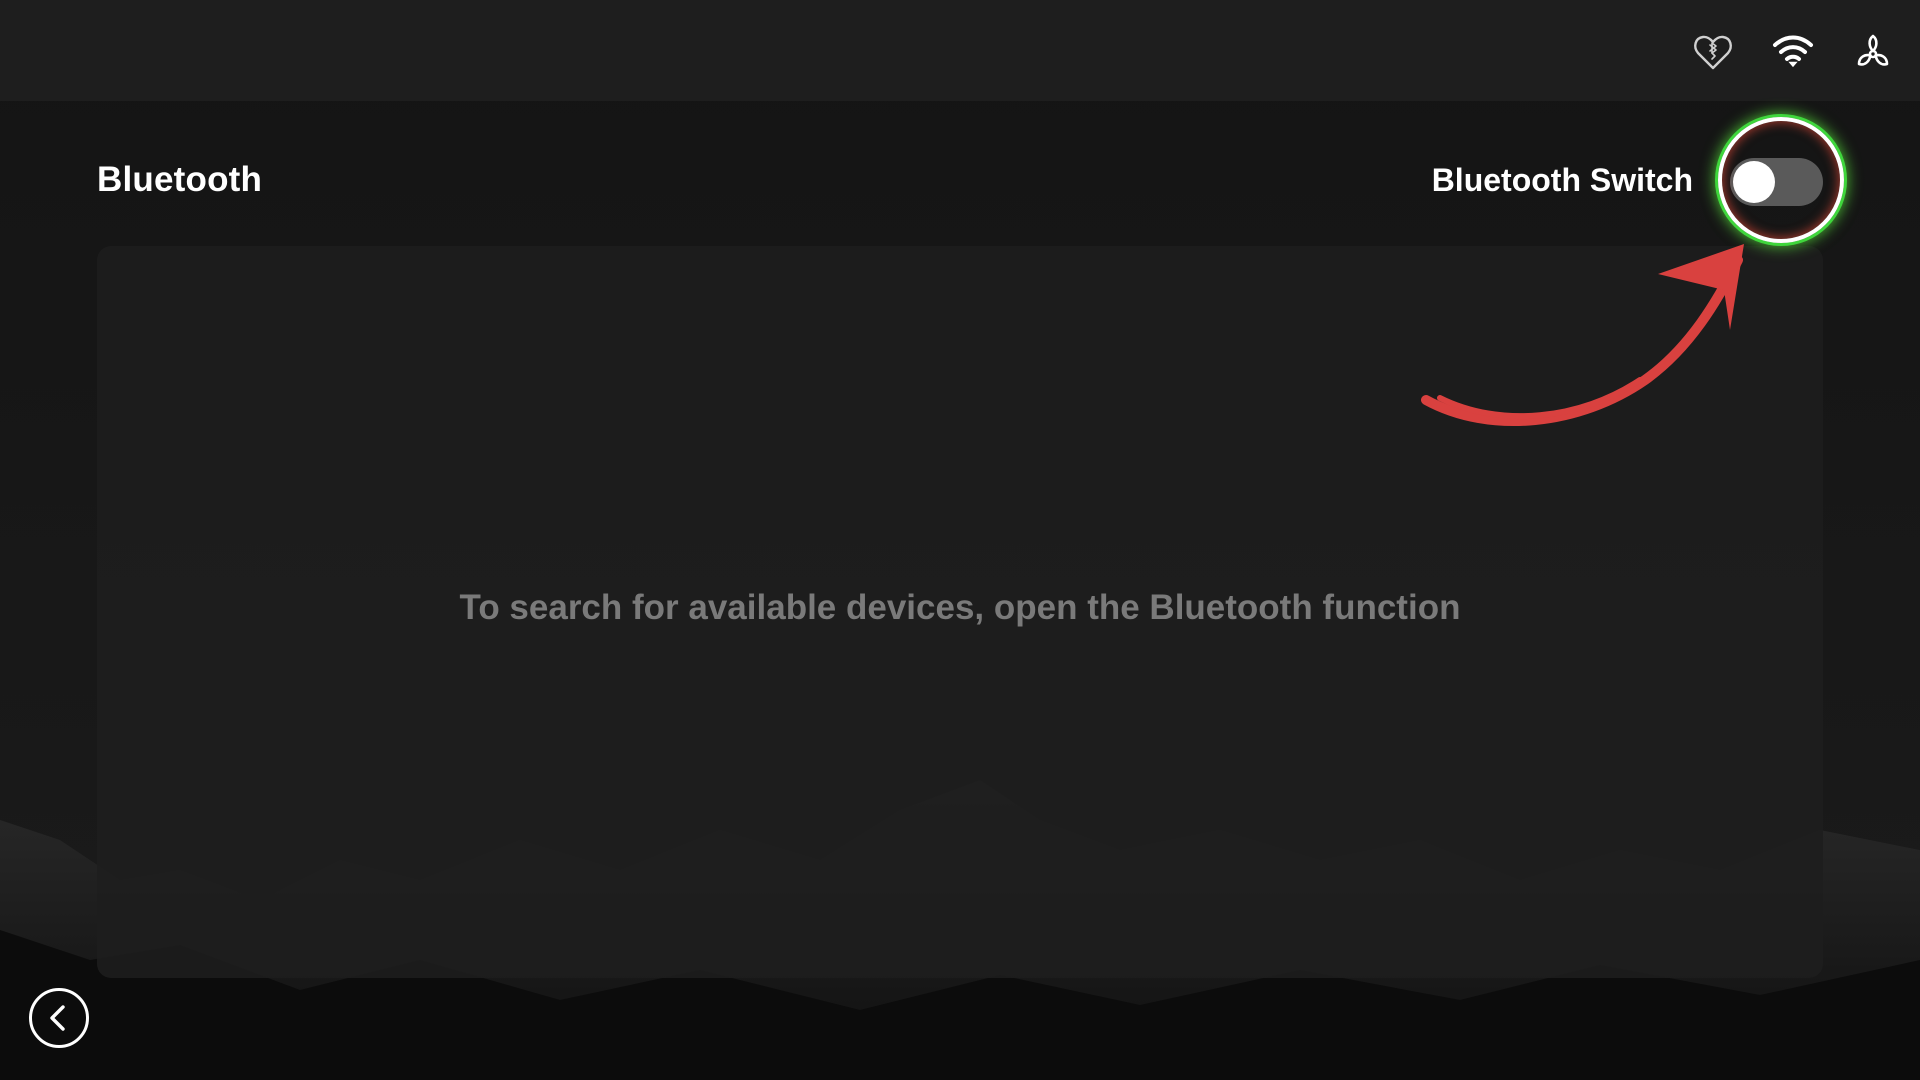  What do you see at coordinates (1776, 182) in the screenshot?
I see `bluetooth-toggle-switch` at bounding box center [1776, 182].